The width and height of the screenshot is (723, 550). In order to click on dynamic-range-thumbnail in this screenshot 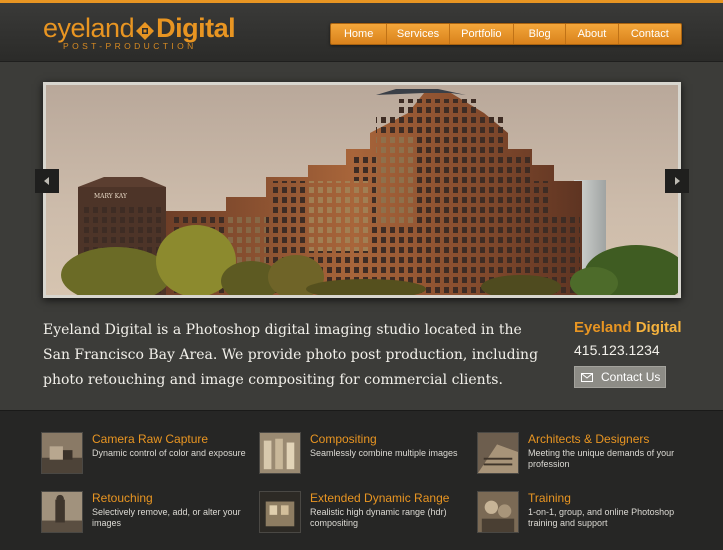, I will do `click(280, 512)`.